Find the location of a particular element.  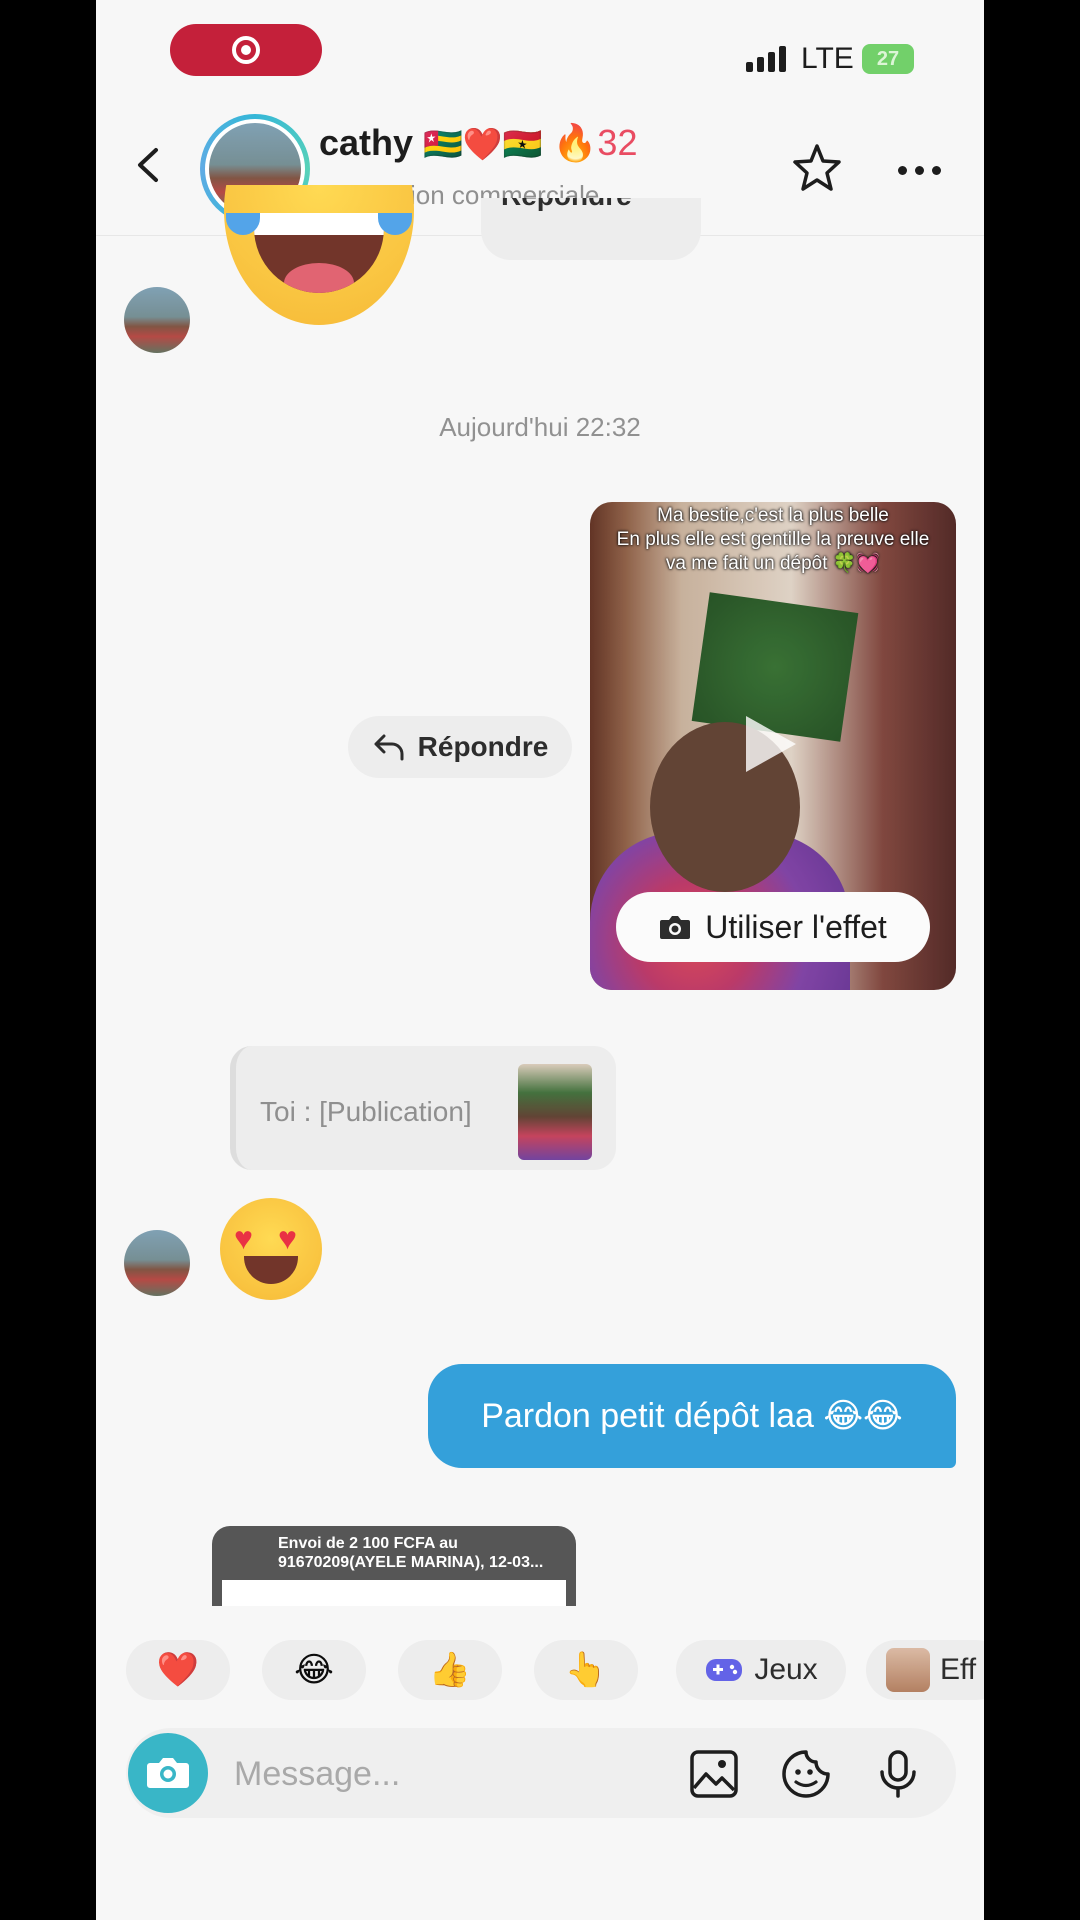

back-icon is located at coordinates (149, 165).